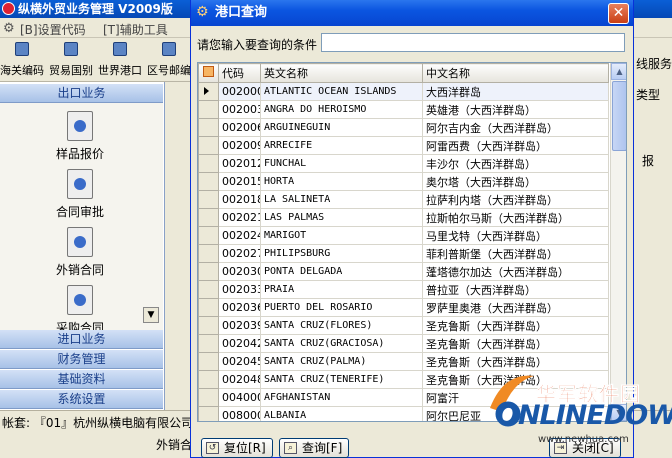 The height and width of the screenshot is (458, 672). Describe the element at coordinates (174, 444) in the screenshot. I see `export-contract-tab-label: 外销合` at that location.